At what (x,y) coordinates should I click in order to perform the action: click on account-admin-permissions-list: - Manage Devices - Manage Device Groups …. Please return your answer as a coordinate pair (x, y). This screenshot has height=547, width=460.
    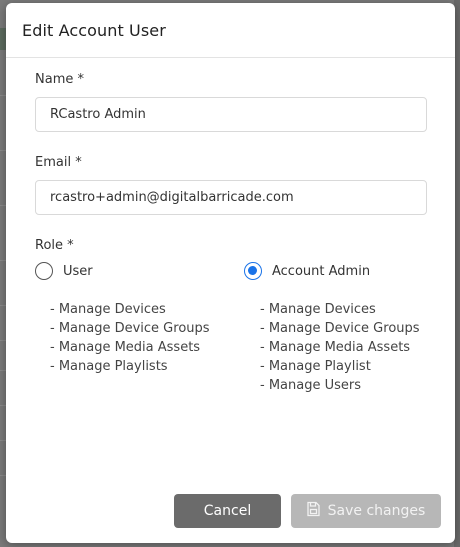
    Looking at the image, I should click on (340, 347).